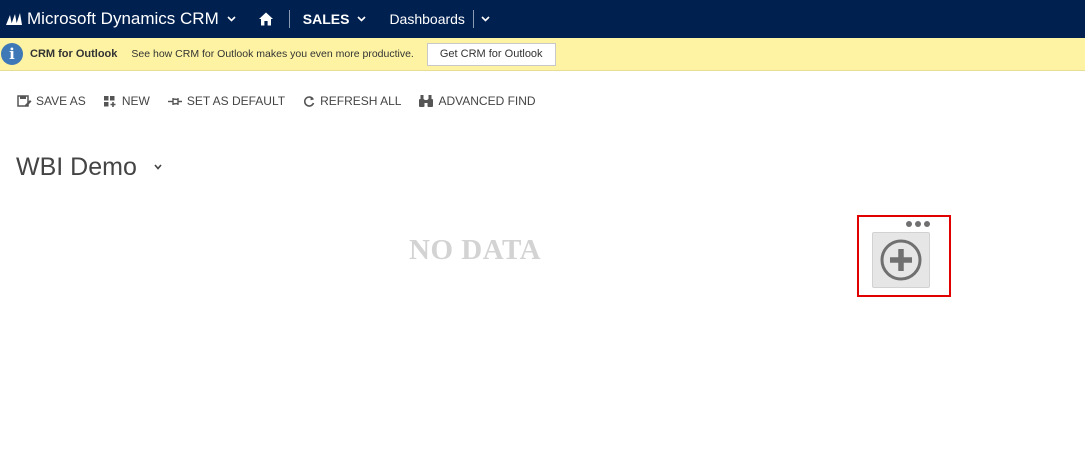  I want to click on new-button: NEW, so click(126, 101).